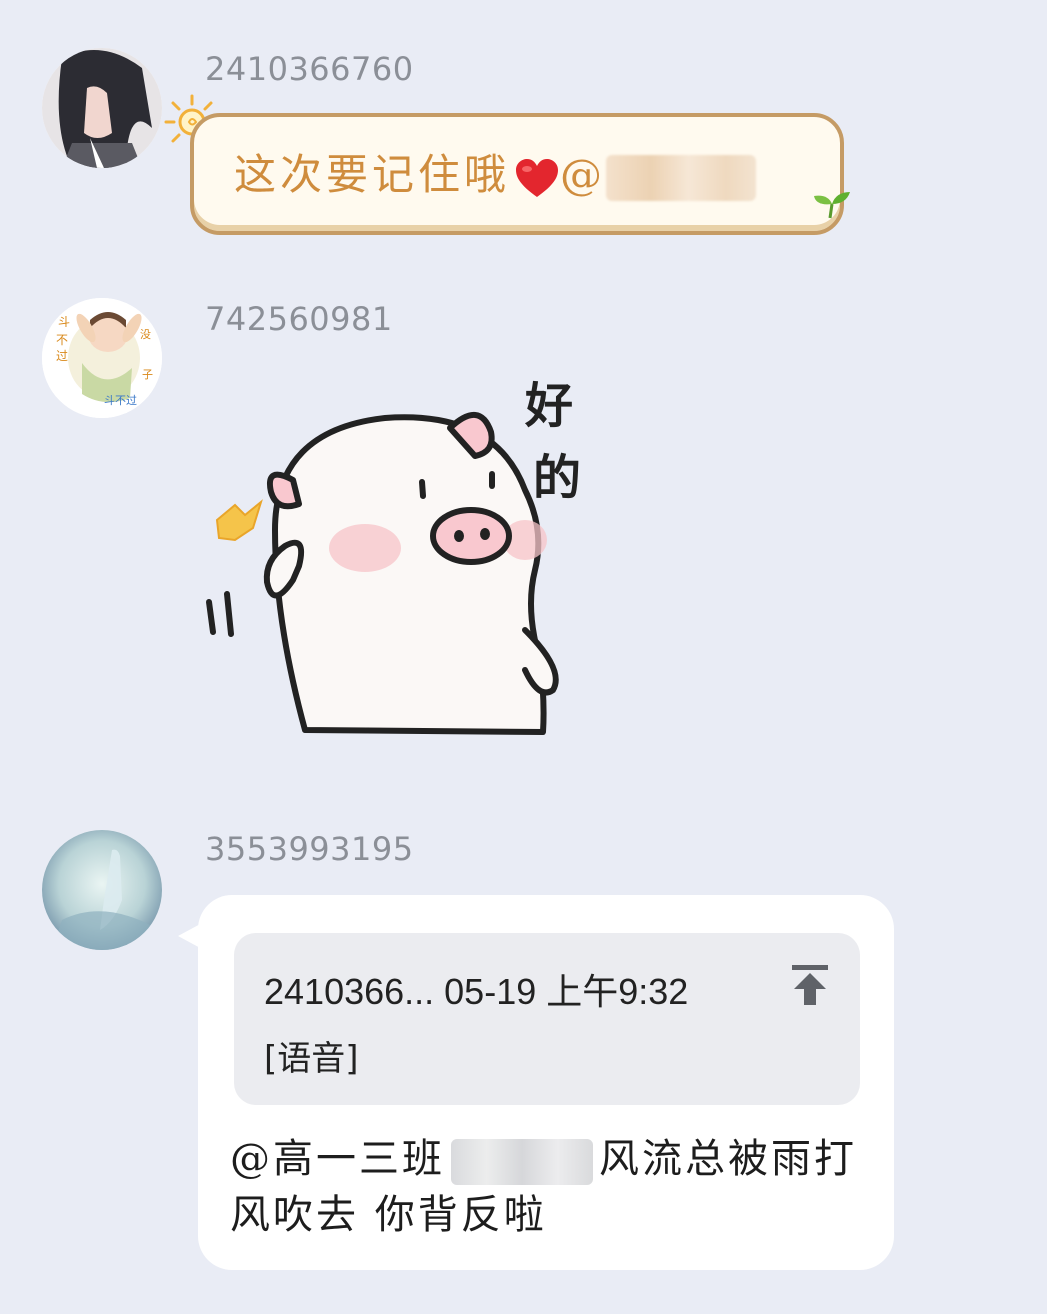 This screenshot has height=1314, width=1047. What do you see at coordinates (239, 520) in the screenshot?
I see `sparkle-mark` at bounding box center [239, 520].